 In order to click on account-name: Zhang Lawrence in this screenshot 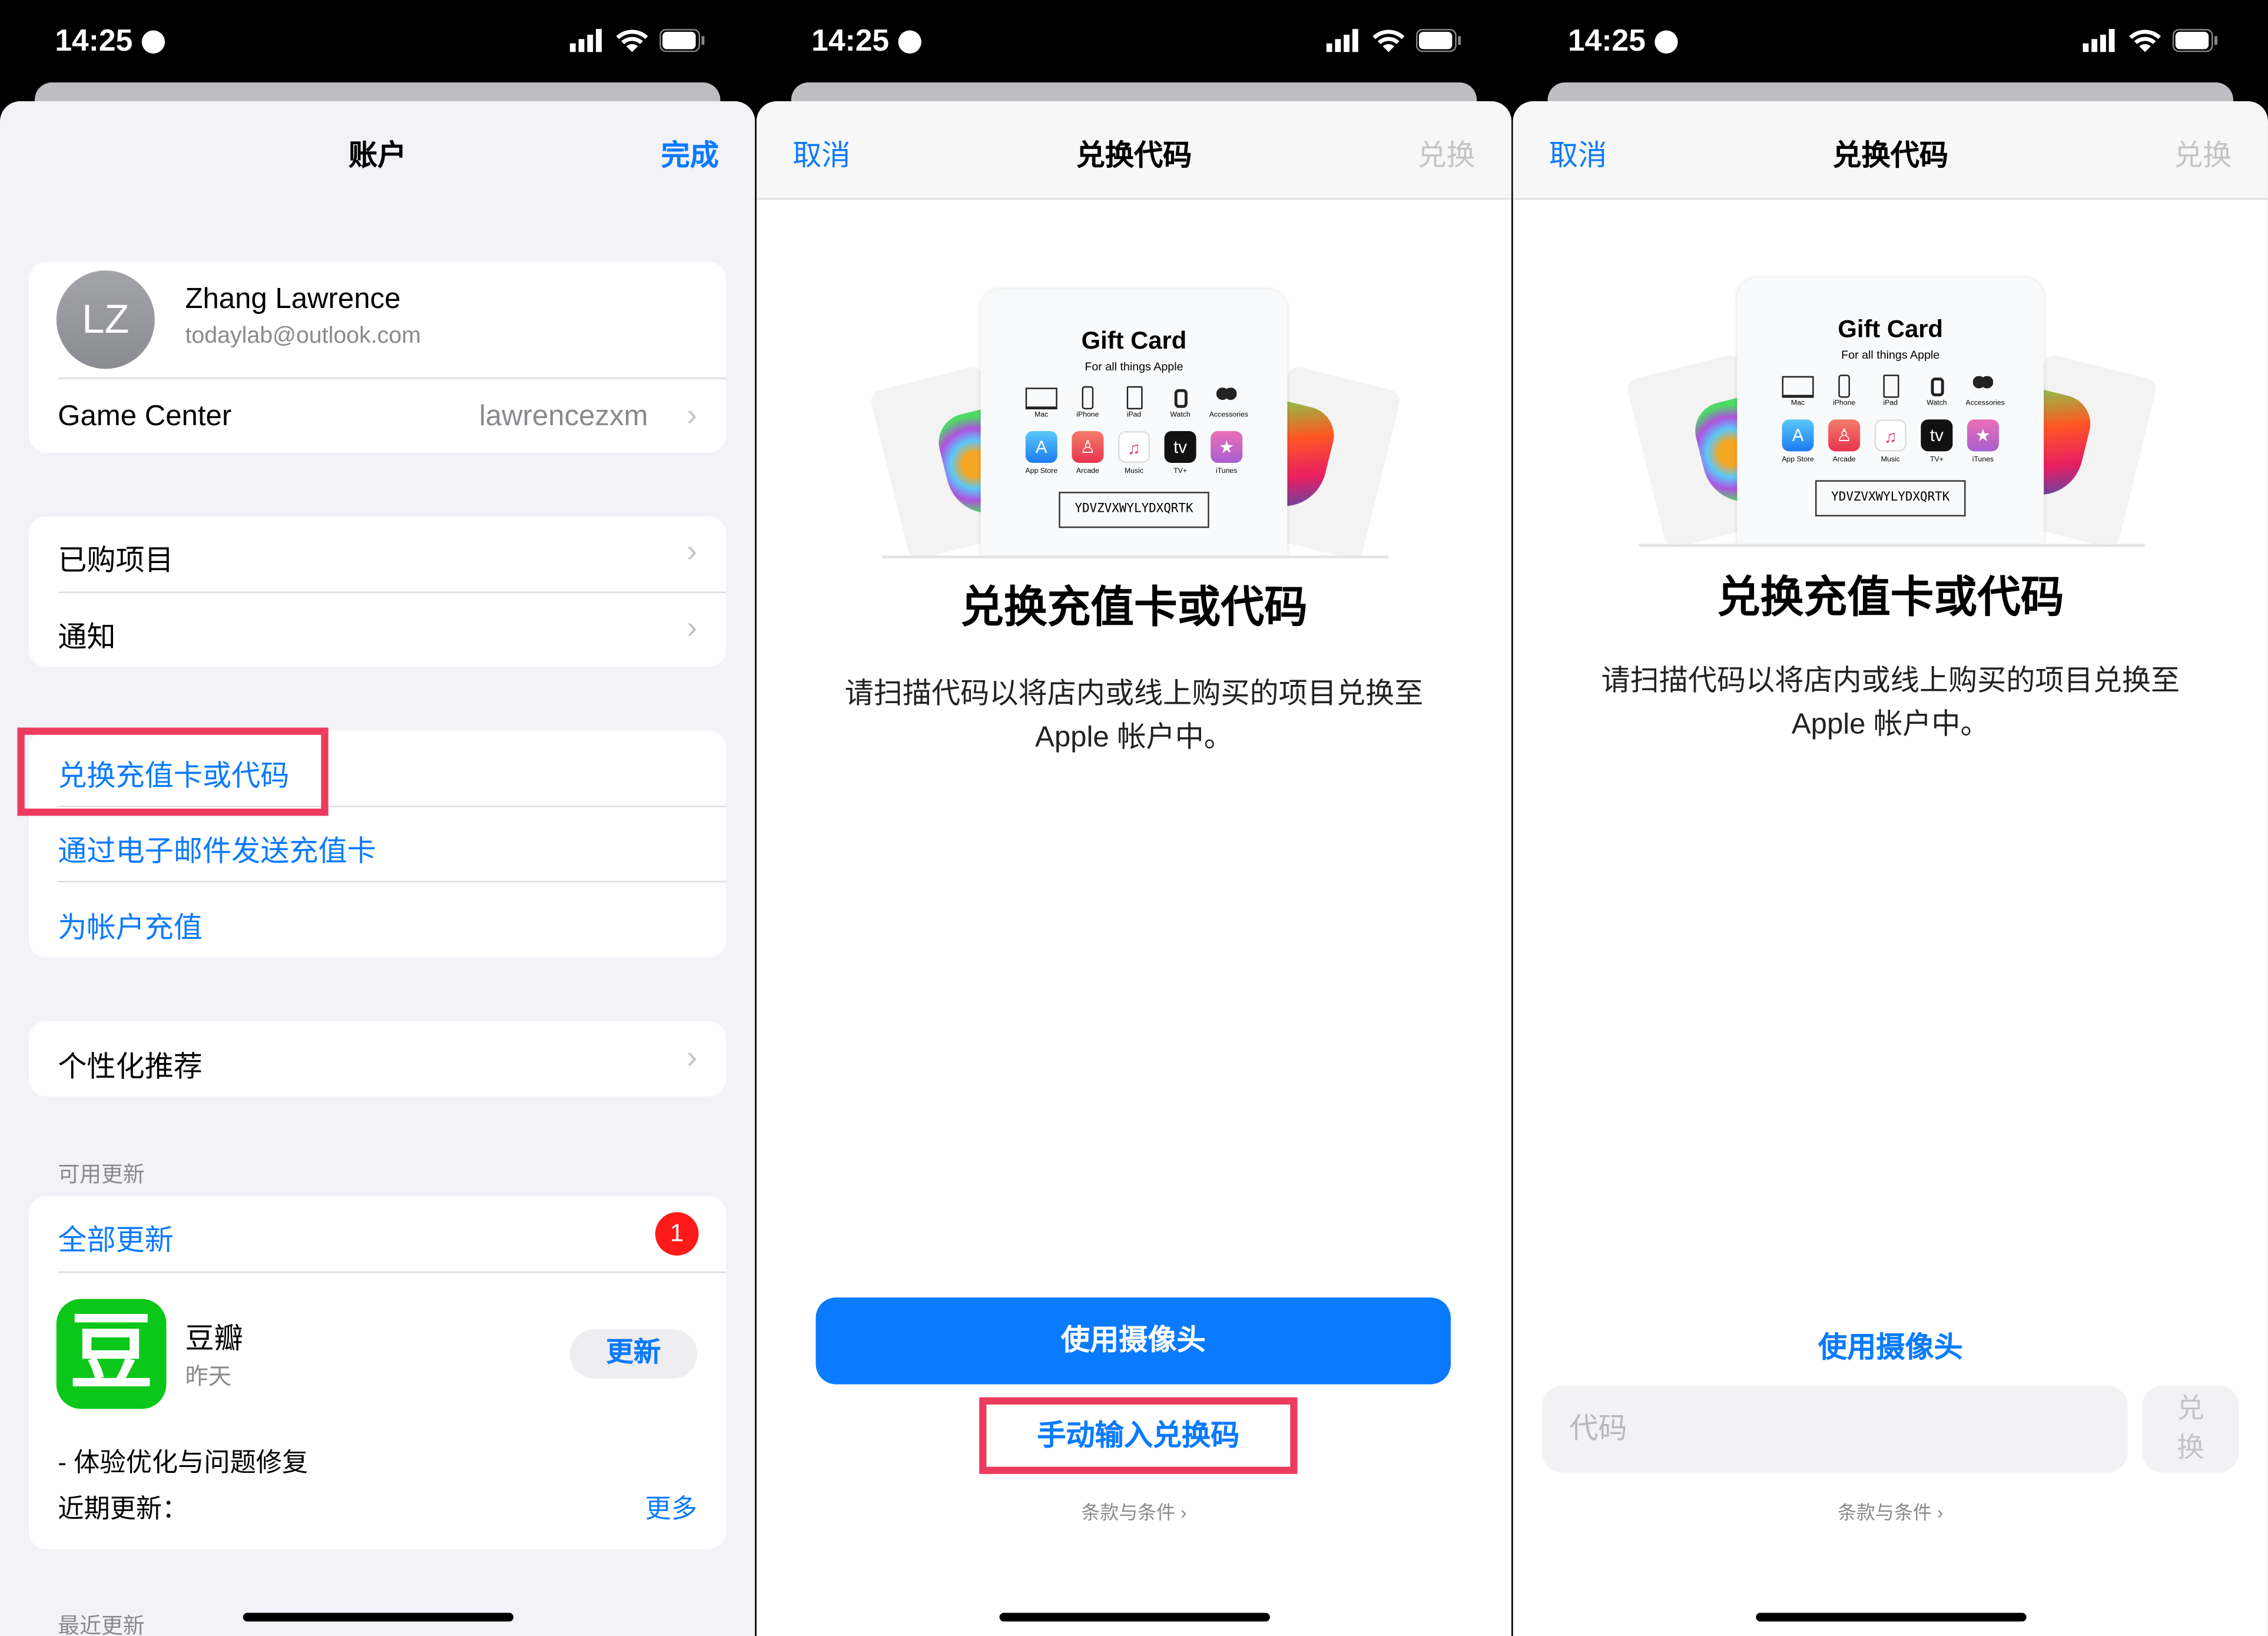, I will do `click(292, 299)`.